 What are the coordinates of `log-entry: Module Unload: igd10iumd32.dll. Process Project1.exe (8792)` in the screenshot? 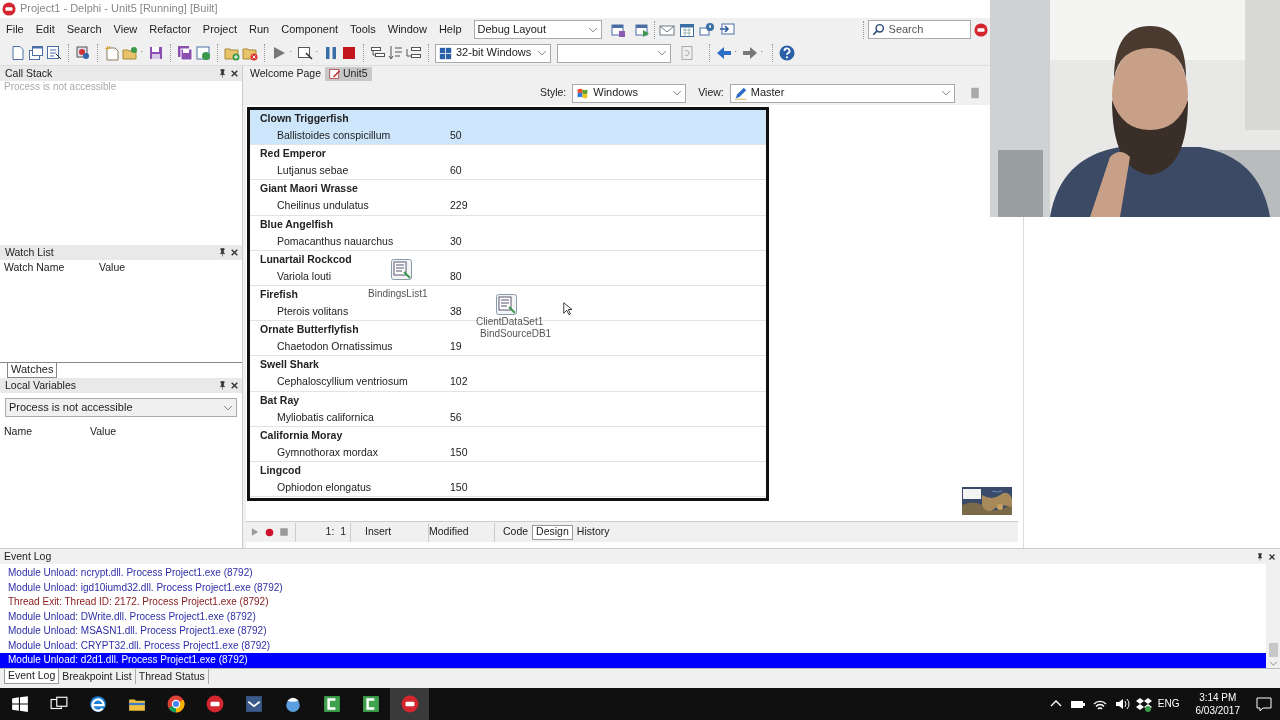 It's located at (633, 587).